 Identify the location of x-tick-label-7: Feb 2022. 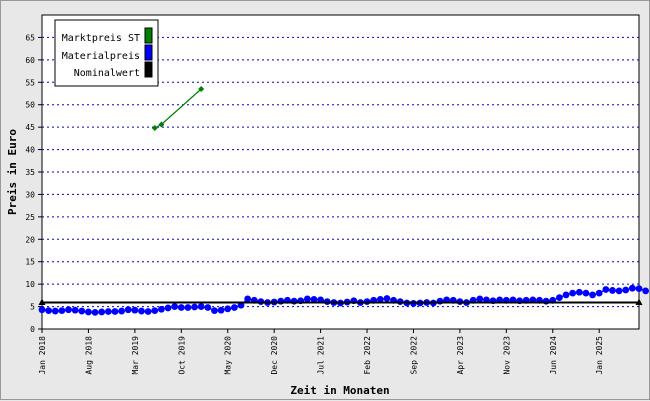
(367, 355).